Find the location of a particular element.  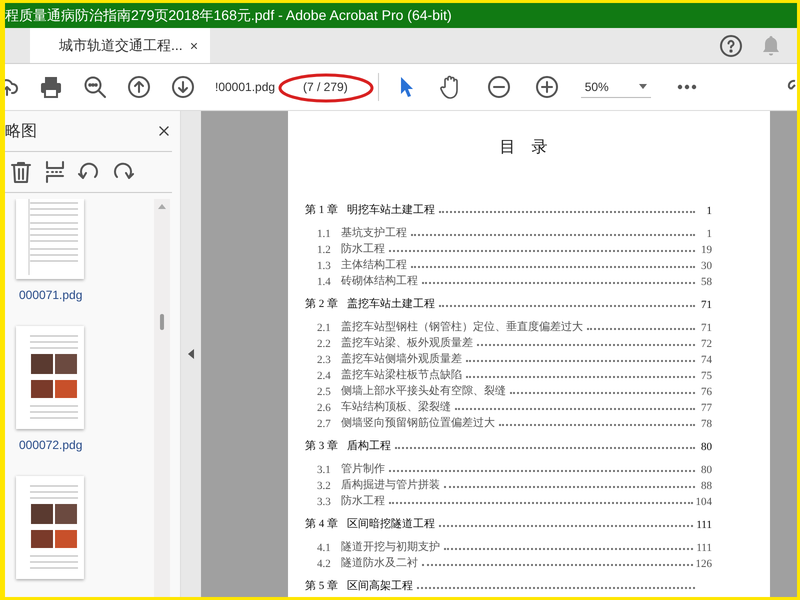

search-icon is located at coordinates (95, 87).